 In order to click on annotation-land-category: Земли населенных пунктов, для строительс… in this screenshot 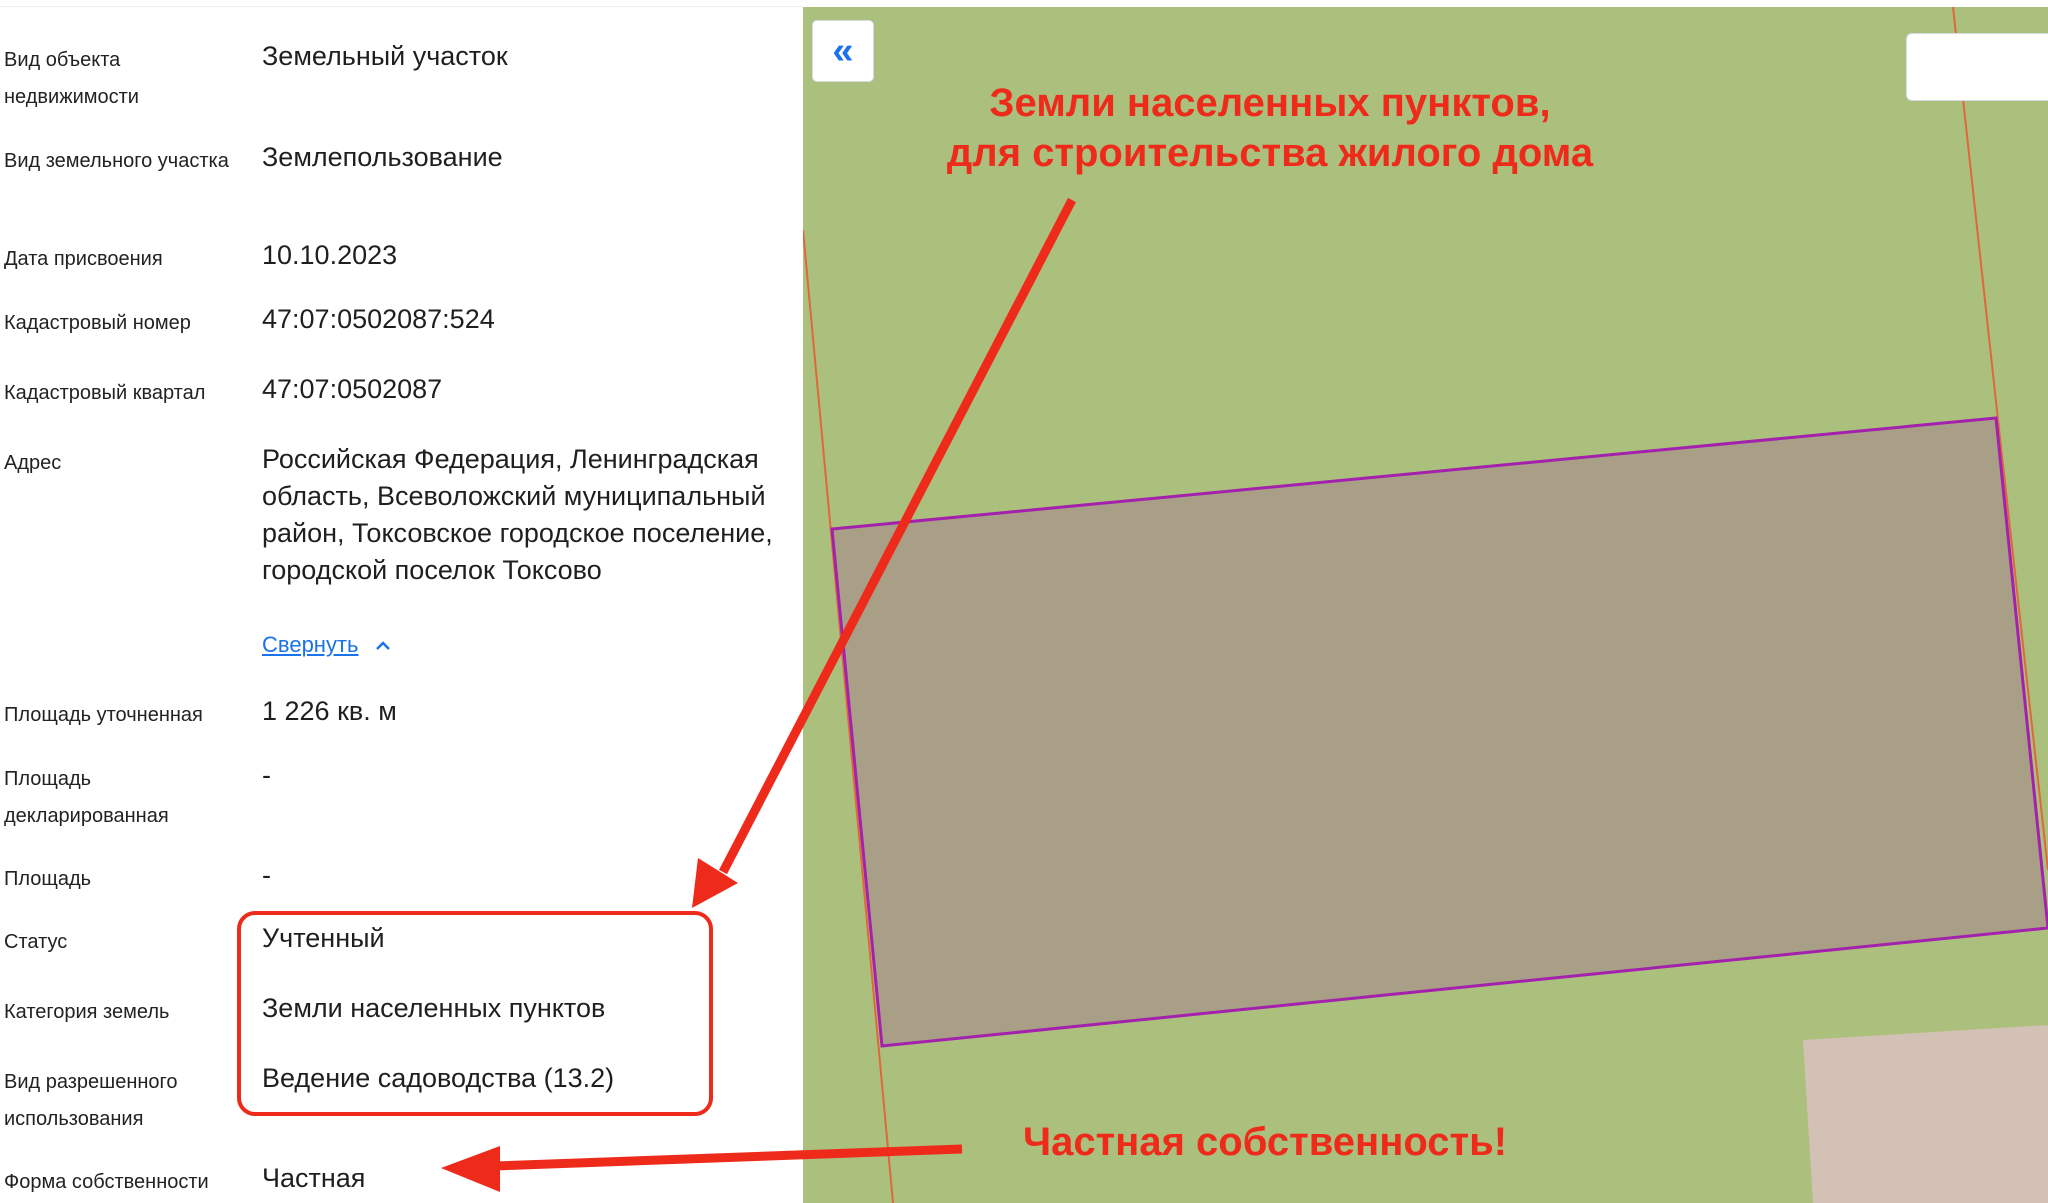, I will do `click(1270, 128)`.